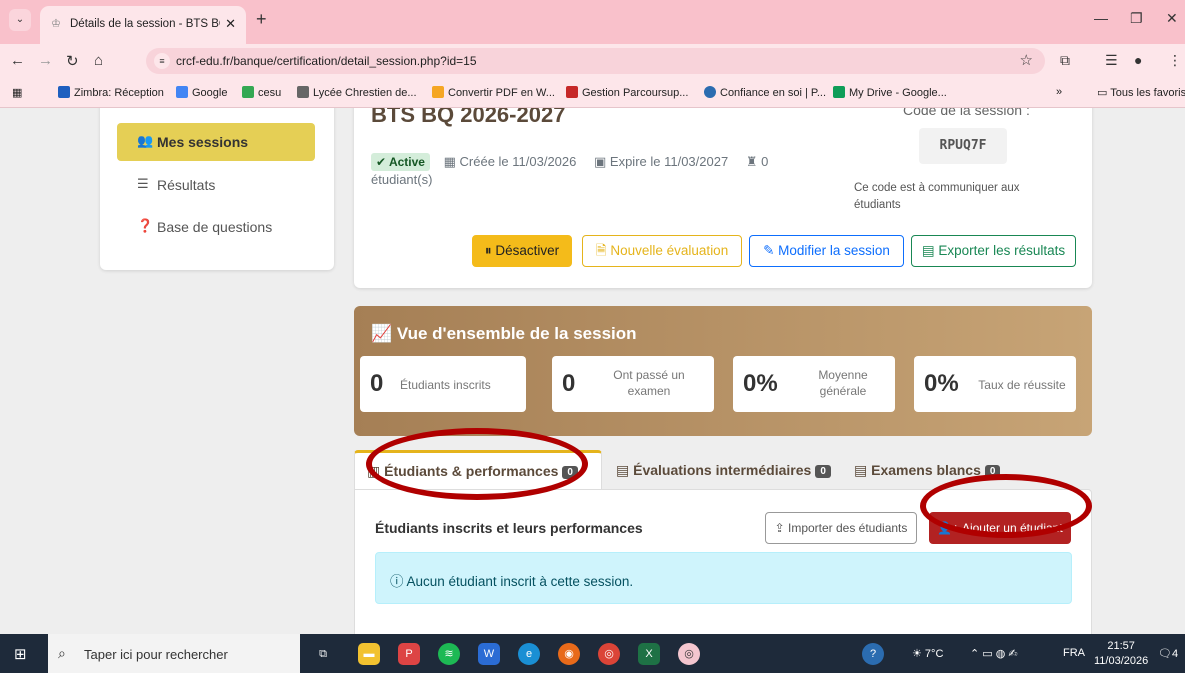 Image resolution: width=1185 pixels, height=673 pixels. Describe the element at coordinates (1121, 654) in the screenshot. I see `taskbar-clock: 21:57 11/03/2026` at that location.